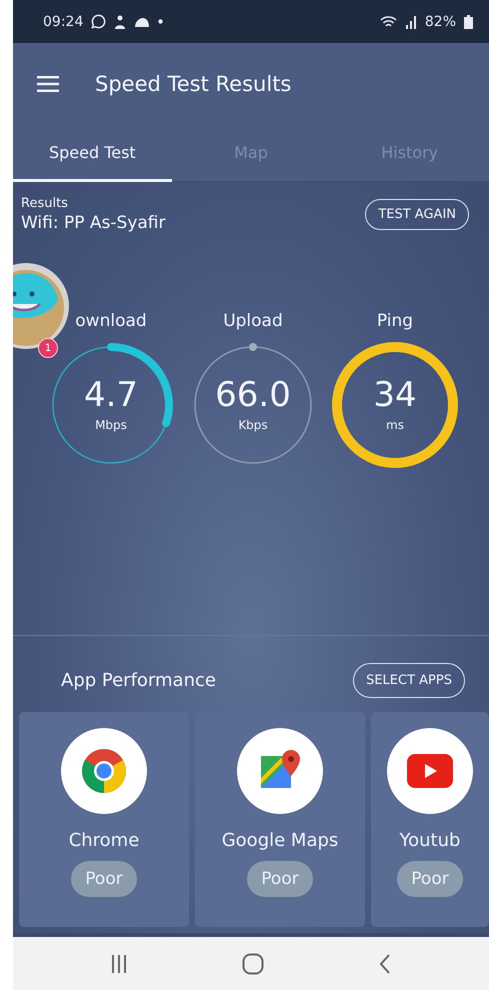 This screenshot has width=489, height=990. Describe the element at coordinates (410, 21) in the screenshot. I see `signal-icon` at that location.